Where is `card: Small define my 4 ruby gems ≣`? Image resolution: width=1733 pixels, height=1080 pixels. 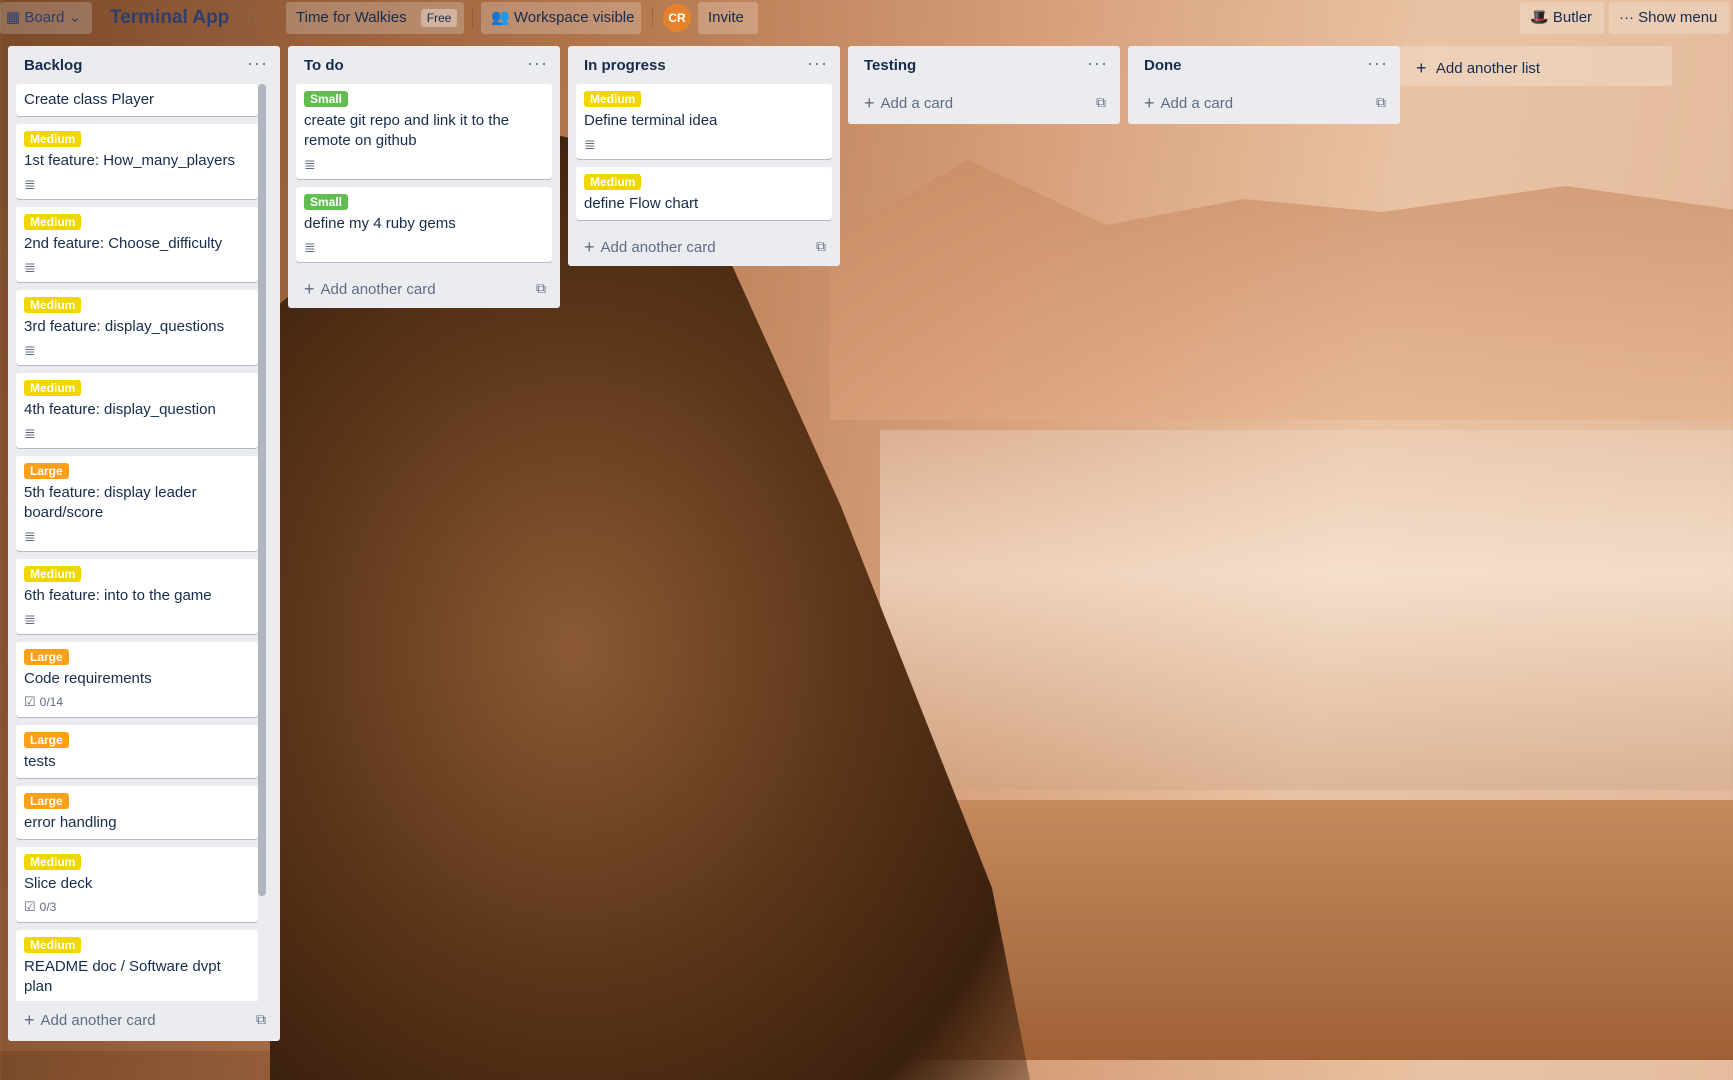 card: Small define my 4 ruby gems ≣ is located at coordinates (424, 224).